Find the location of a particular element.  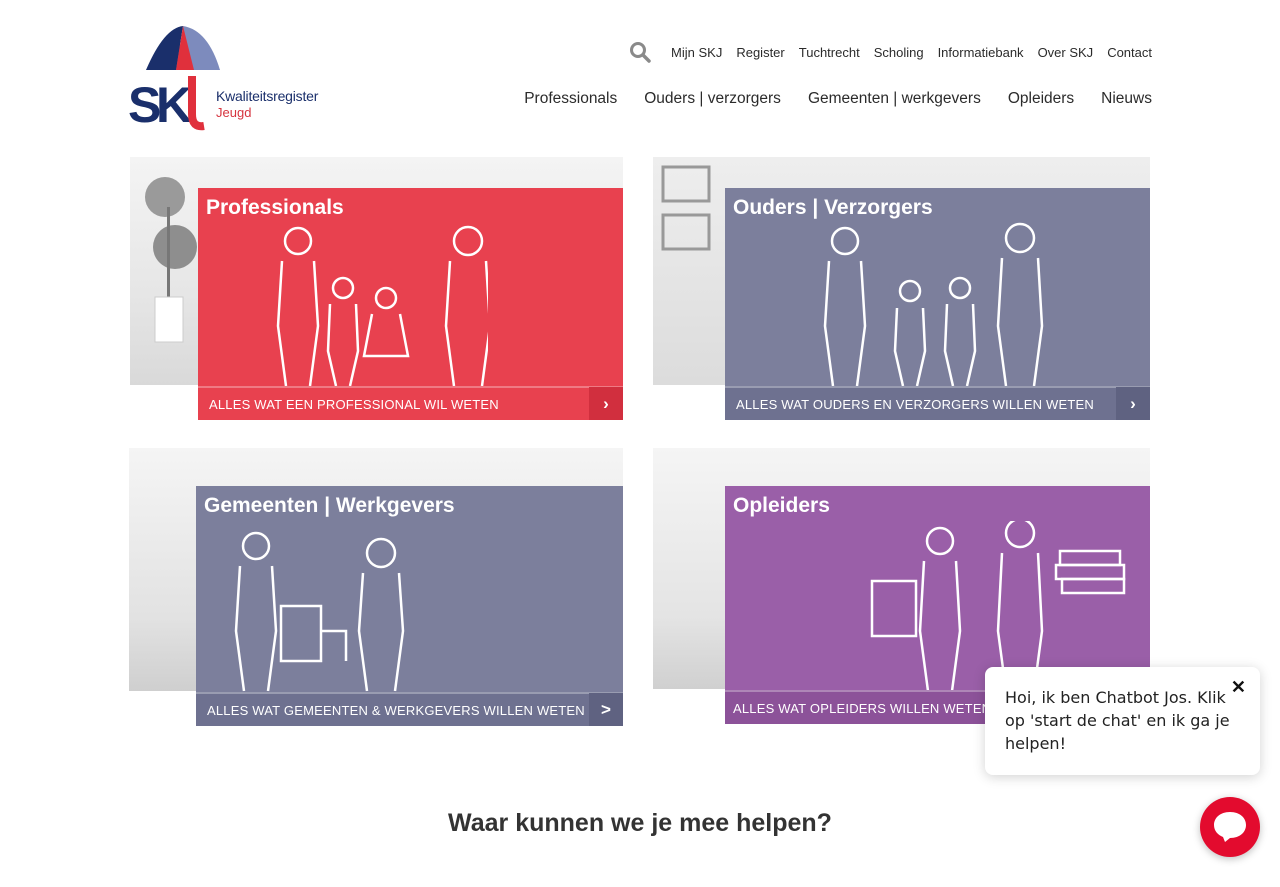

topnav-informatiebank: Informatiebank is located at coordinates (981, 52).